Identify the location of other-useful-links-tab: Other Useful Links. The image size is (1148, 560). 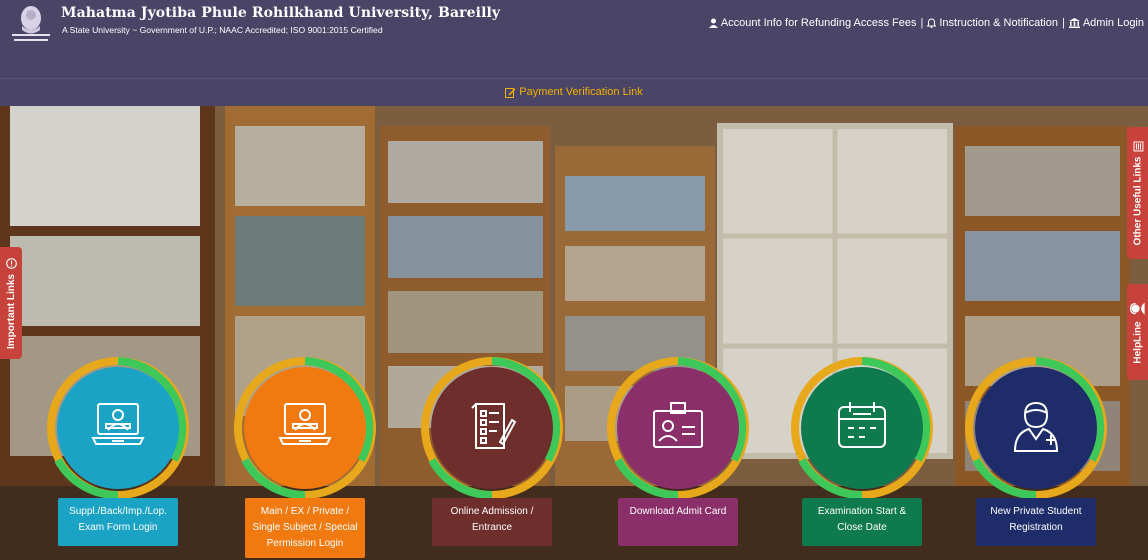
(1137, 193).